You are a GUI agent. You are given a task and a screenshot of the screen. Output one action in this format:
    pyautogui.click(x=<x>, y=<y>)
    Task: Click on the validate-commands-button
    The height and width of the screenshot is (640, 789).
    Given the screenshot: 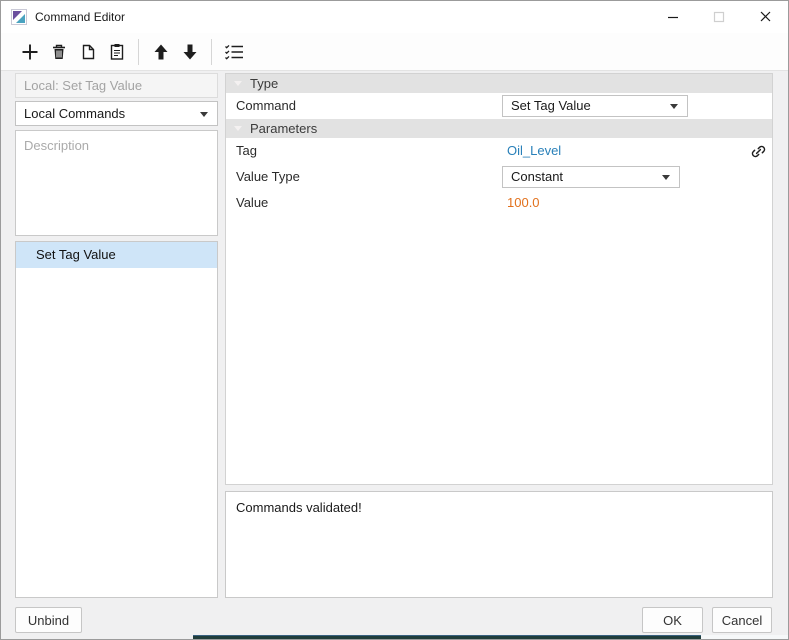 What is the action you would take?
    pyautogui.click(x=233, y=52)
    